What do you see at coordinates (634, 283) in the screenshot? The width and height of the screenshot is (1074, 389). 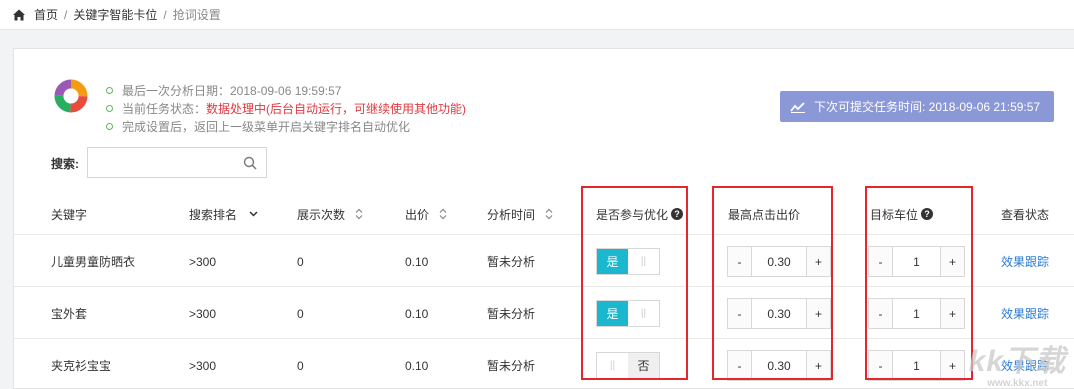 I see `highlight-box-participate` at bounding box center [634, 283].